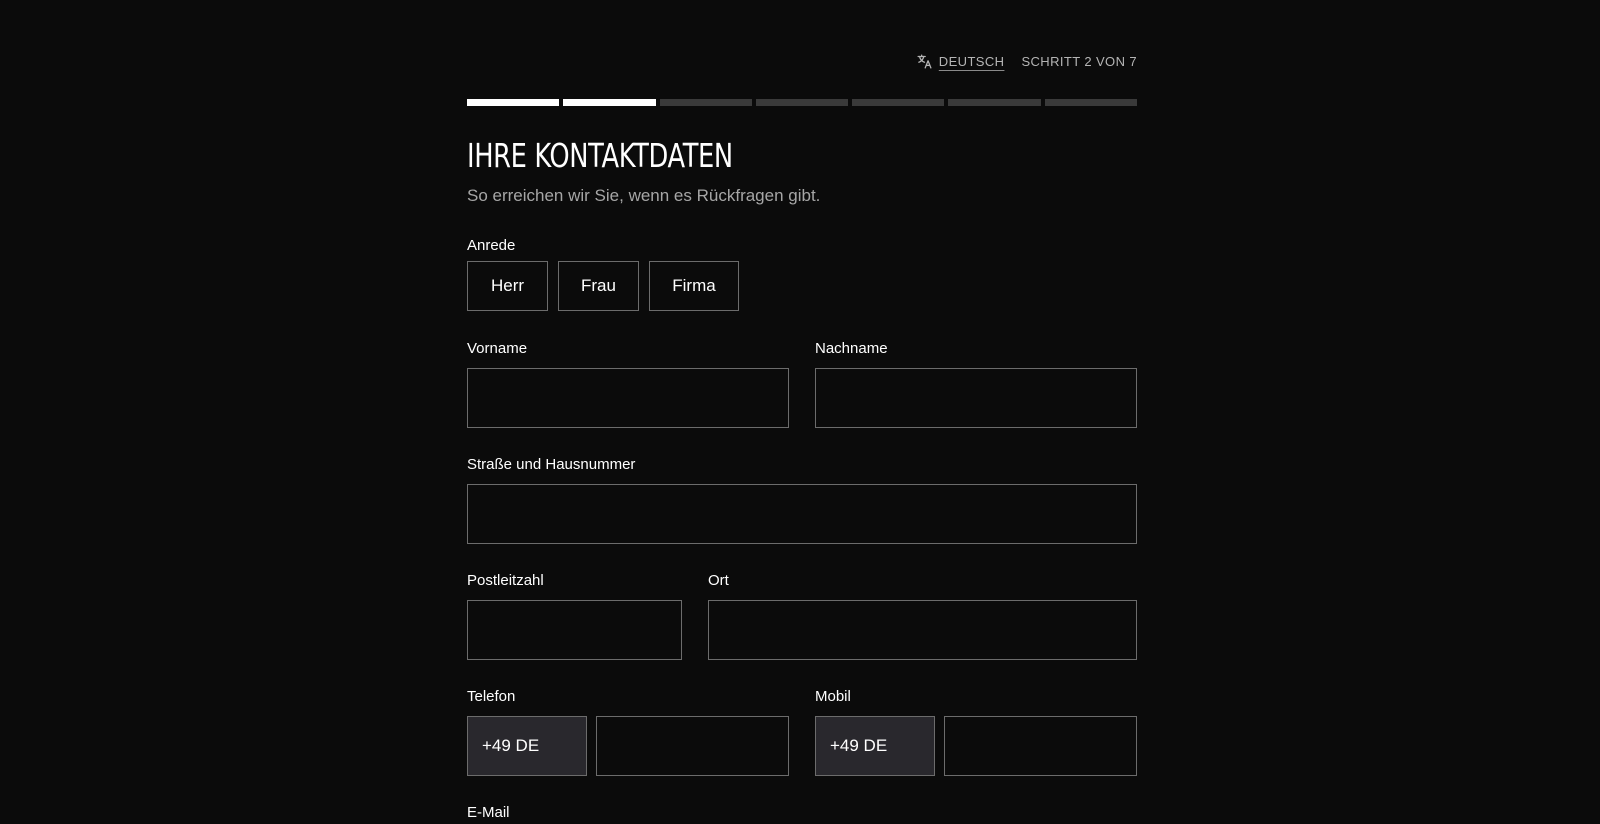 The width and height of the screenshot is (1600, 824). Describe the element at coordinates (1040, 746) in the screenshot. I see `mobile-input` at that location.